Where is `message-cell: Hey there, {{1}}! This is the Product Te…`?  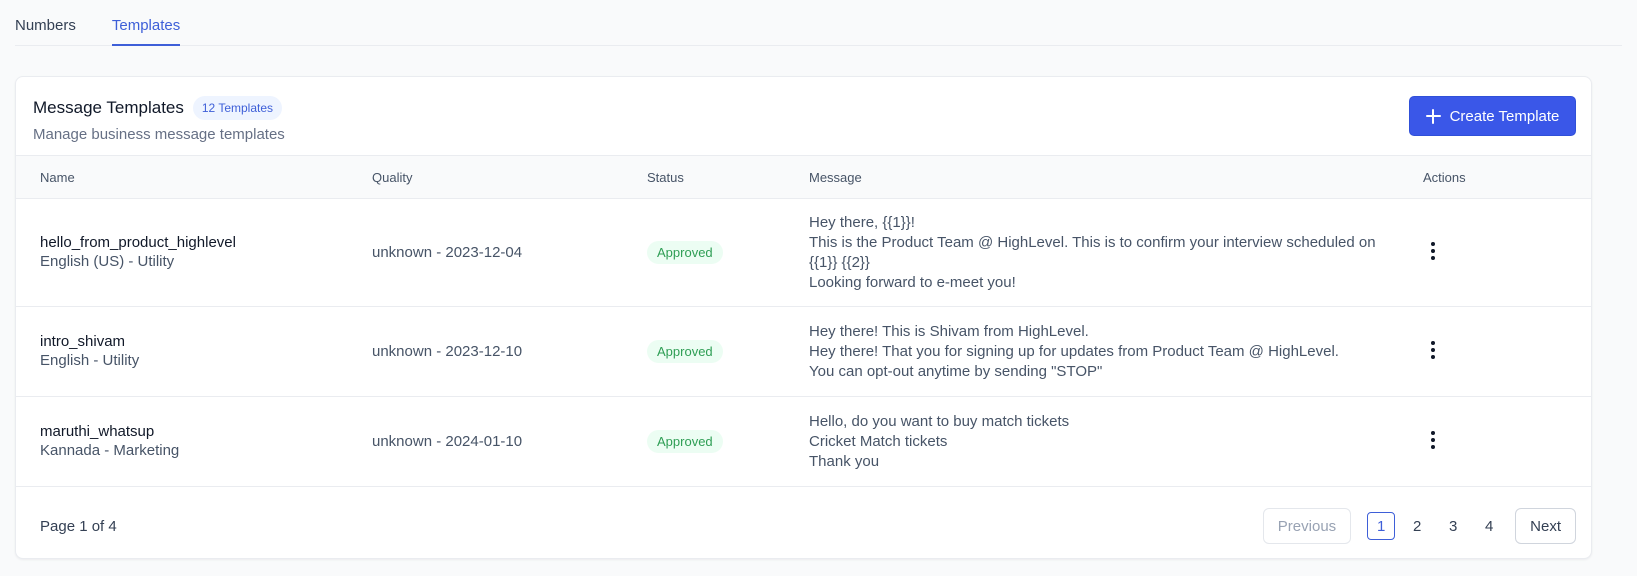 message-cell: Hey there, {{1}}! This is the Product Te… is located at coordinates (1096, 253).